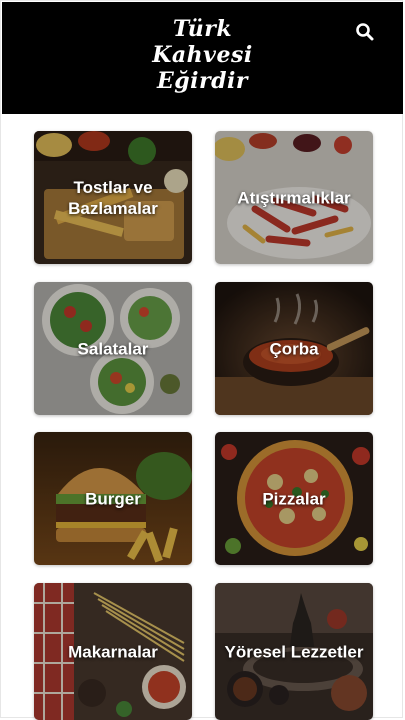 The width and height of the screenshot is (405, 720). I want to click on category-label: Burger, so click(113, 498).